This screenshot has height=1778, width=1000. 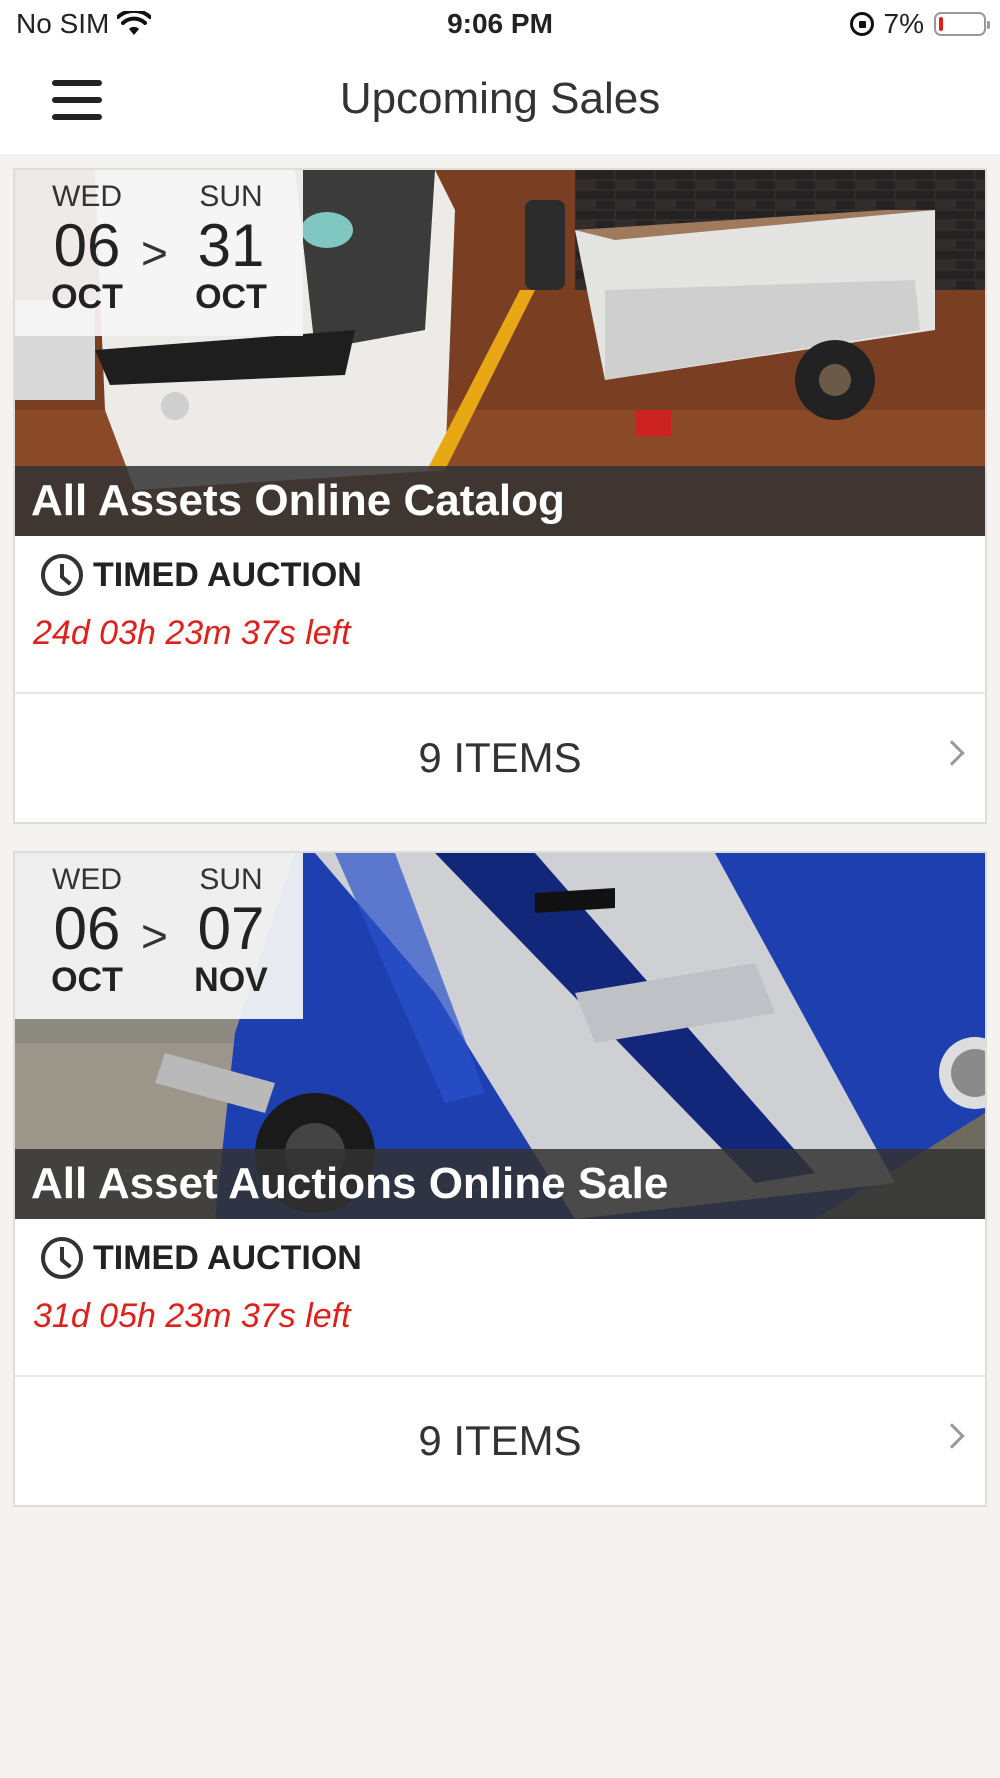 I want to click on date-range: WED 06 OCT > SUN 31 OCT, so click(x=159, y=253).